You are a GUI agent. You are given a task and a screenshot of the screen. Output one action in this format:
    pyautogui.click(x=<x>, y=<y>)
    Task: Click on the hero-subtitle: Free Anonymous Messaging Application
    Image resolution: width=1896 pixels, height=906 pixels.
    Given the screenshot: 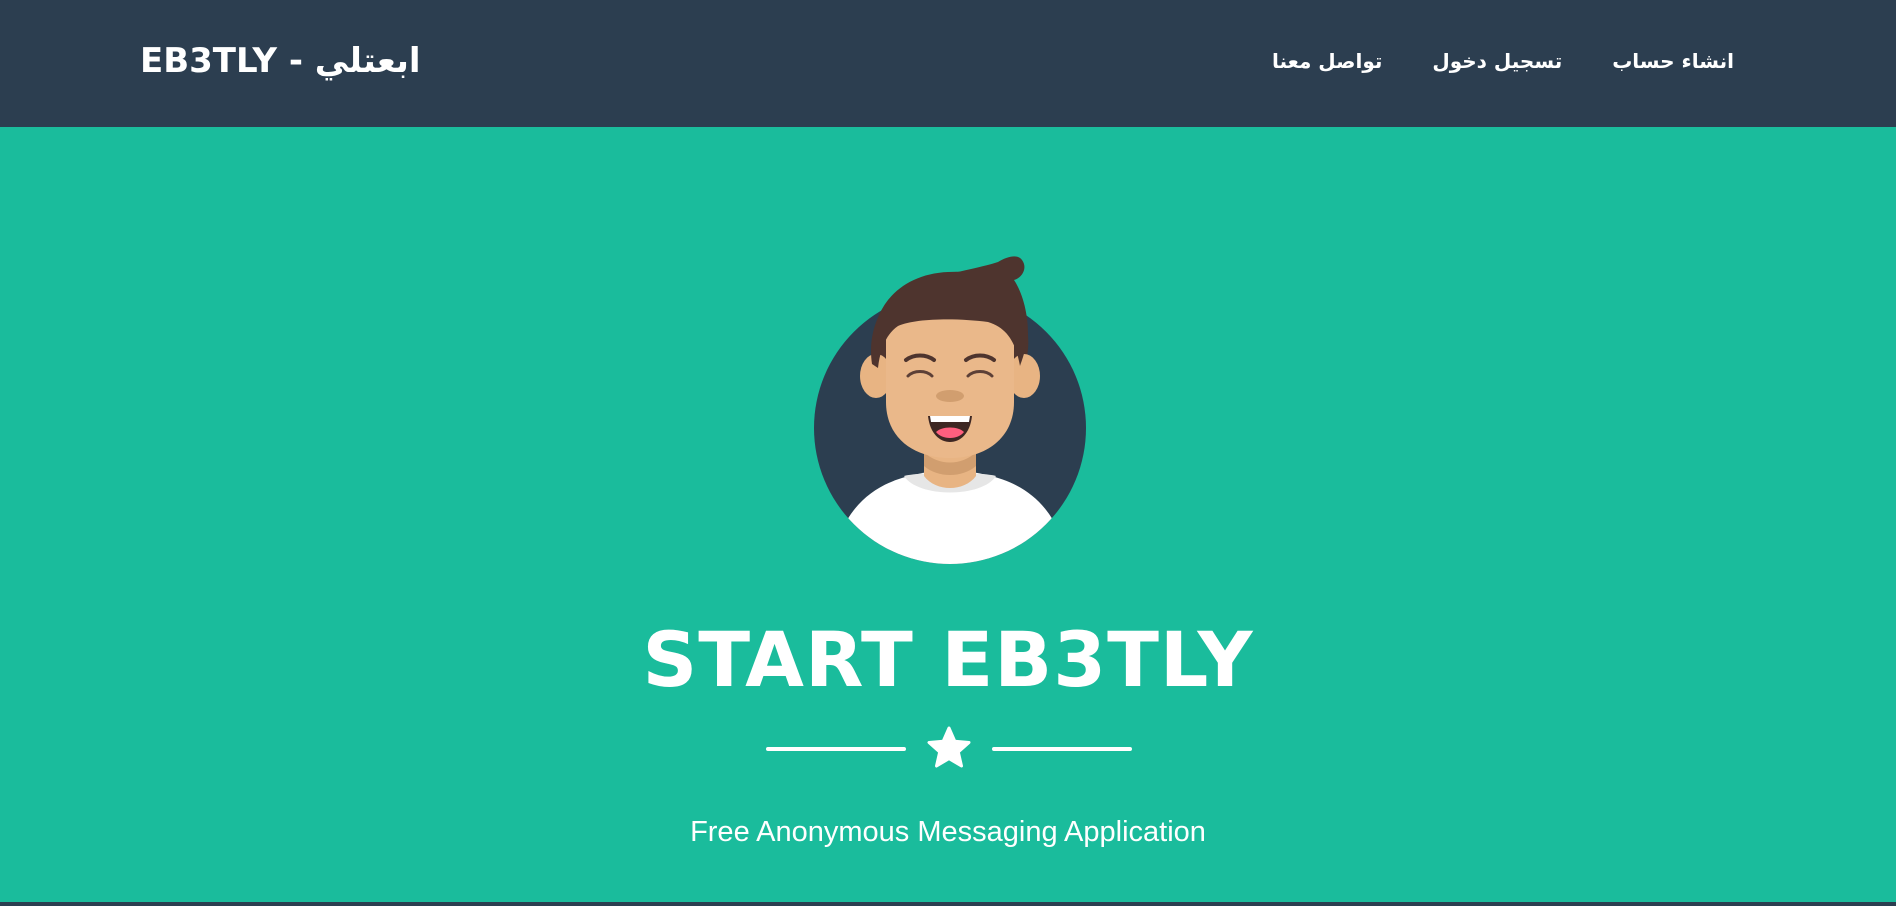 What is the action you would take?
    pyautogui.click(x=948, y=832)
    